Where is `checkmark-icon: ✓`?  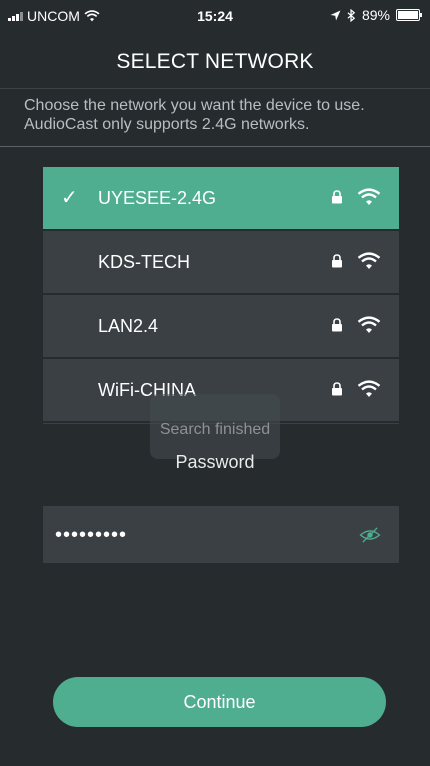 checkmark-icon: ✓ is located at coordinates (69, 198).